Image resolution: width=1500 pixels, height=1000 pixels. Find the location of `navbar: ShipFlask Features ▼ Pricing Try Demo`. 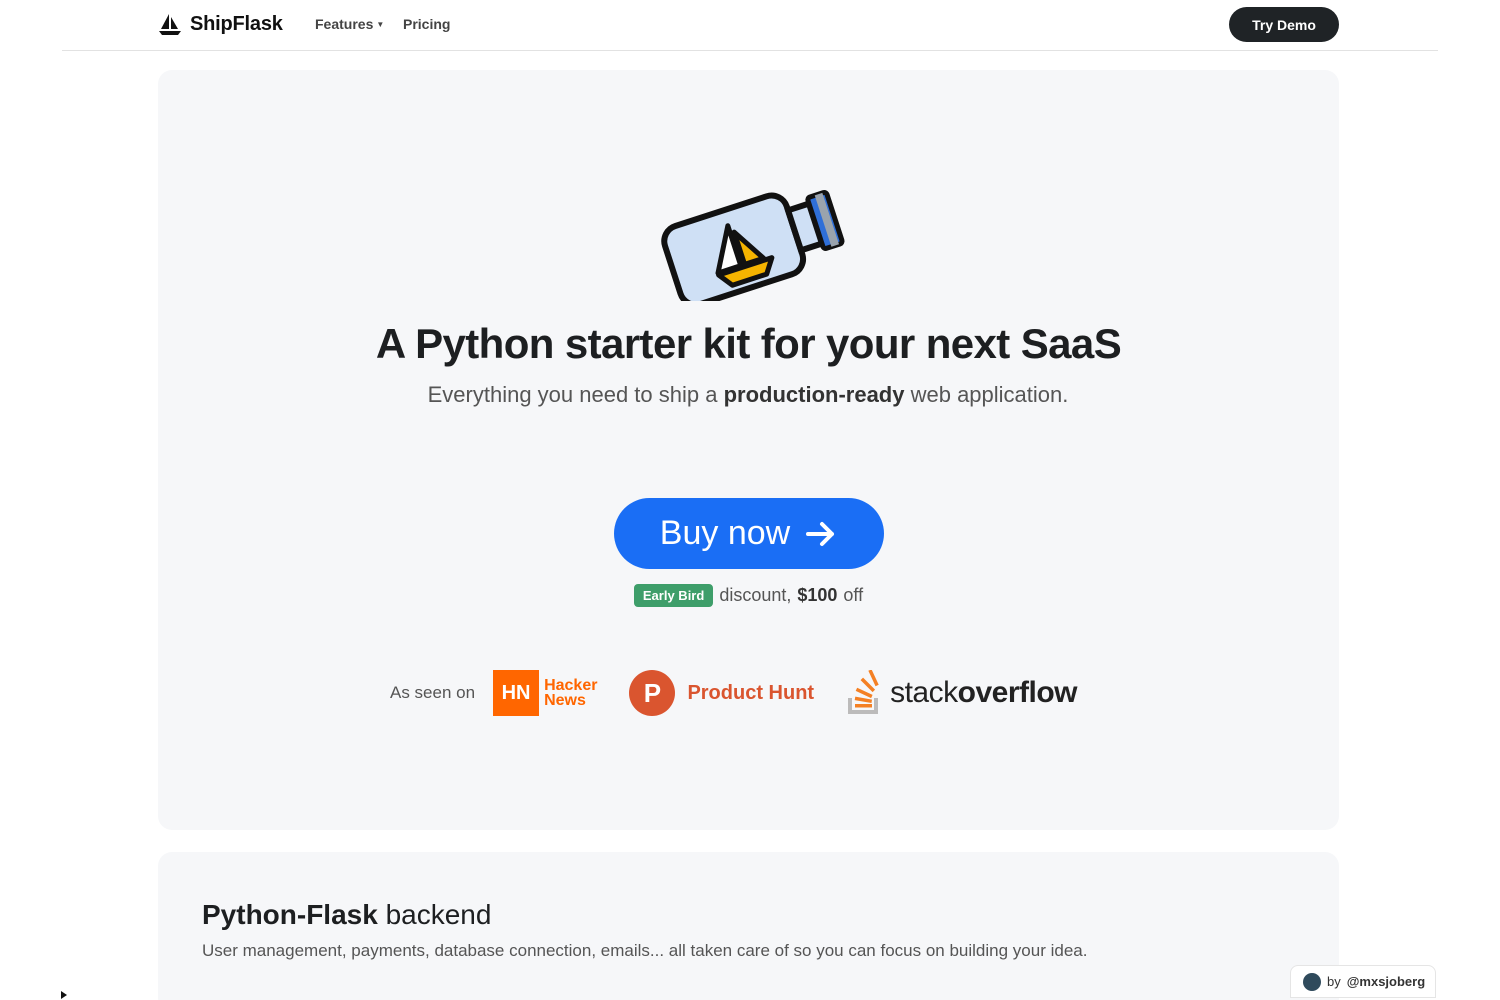

navbar: ShipFlask Features ▼ Pricing Try Demo is located at coordinates (750, 25).